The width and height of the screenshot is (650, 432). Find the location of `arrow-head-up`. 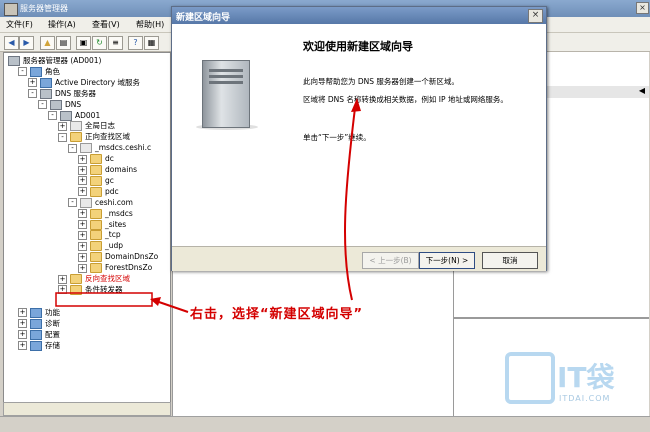

arrow-head-up is located at coordinates (356, 105).